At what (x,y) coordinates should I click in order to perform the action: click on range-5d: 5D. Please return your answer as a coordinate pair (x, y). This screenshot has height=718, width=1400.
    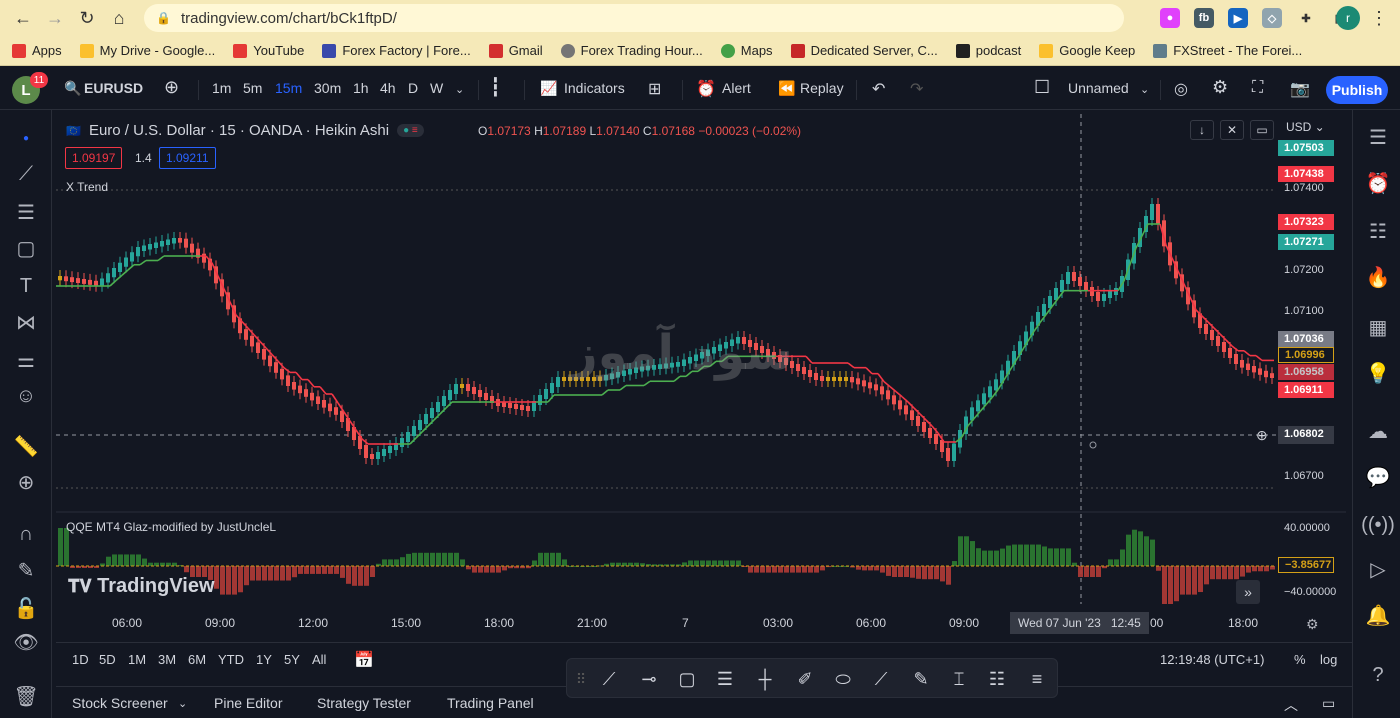
    Looking at the image, I should click on (107, 659).